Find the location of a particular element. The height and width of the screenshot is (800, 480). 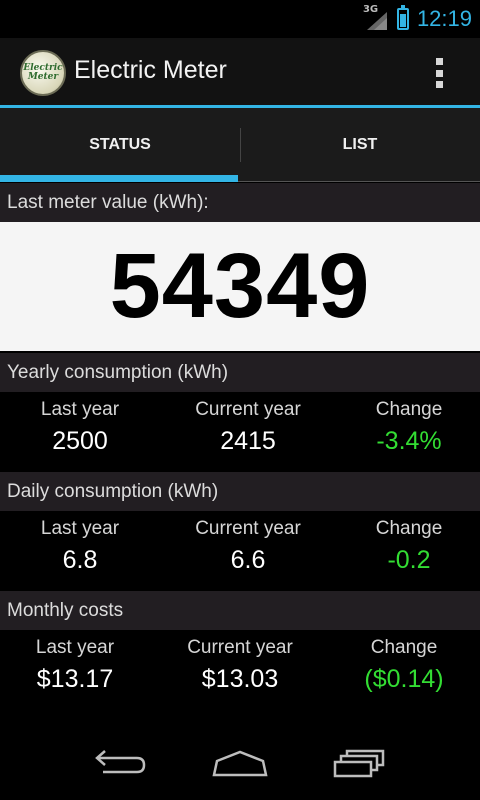

monthly-last-value: $13.17 is located at coordinates (75, 679).